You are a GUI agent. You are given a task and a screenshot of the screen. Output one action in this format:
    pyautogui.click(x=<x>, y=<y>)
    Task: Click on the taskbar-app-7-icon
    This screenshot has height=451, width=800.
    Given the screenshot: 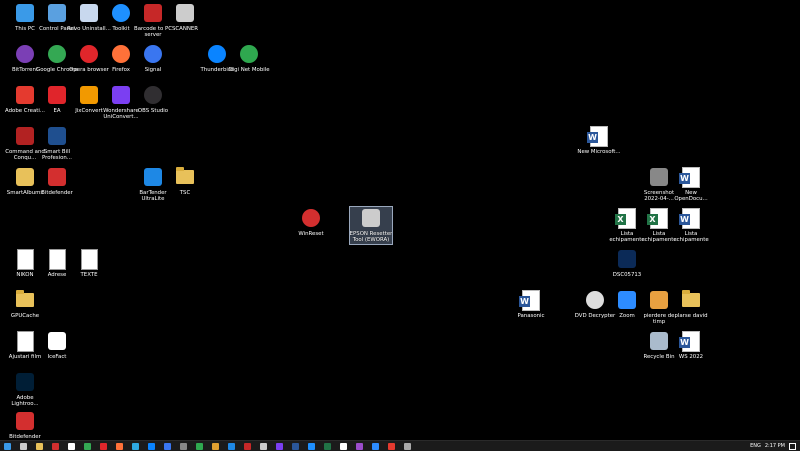 What is the action you would take?
    pyautogui.click(x=231, y=446)
    